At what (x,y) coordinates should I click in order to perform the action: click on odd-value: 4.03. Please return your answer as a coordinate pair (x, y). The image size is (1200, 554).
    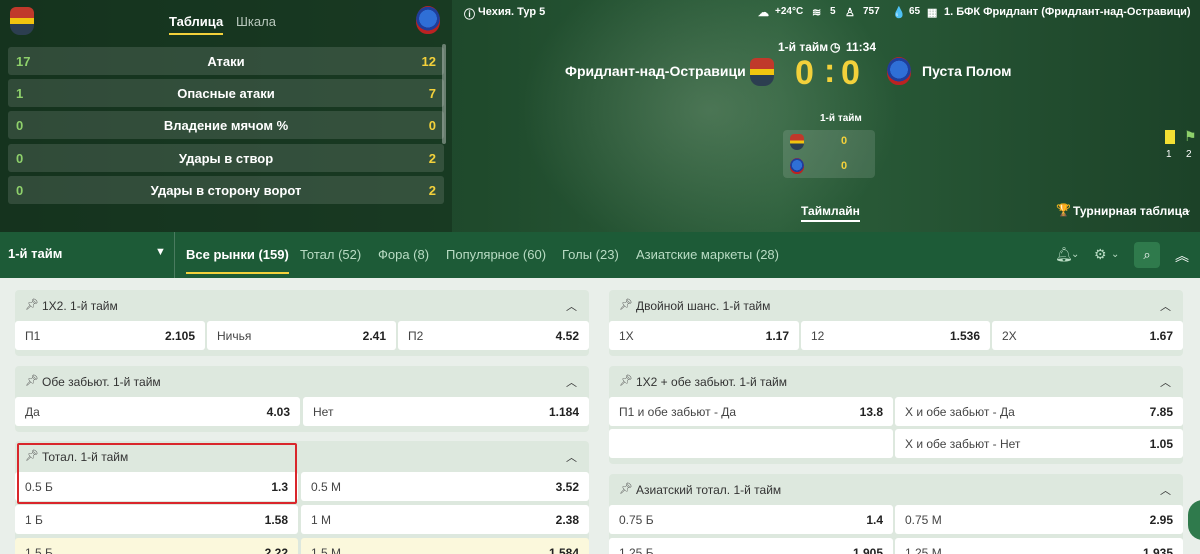
    Looking at the image, I should click on (278, 412).